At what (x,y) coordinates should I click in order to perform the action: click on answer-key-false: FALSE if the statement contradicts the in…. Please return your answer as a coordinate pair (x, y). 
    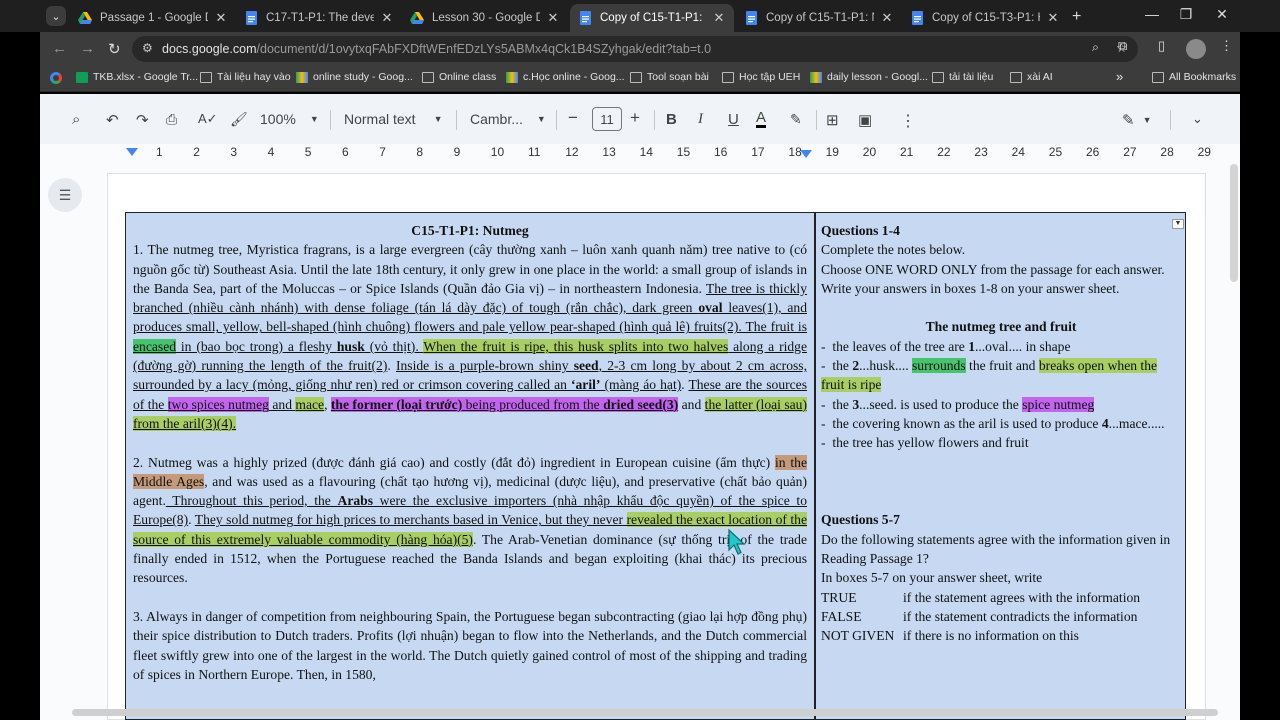
    Looking at the image, I should click on (979, 616).